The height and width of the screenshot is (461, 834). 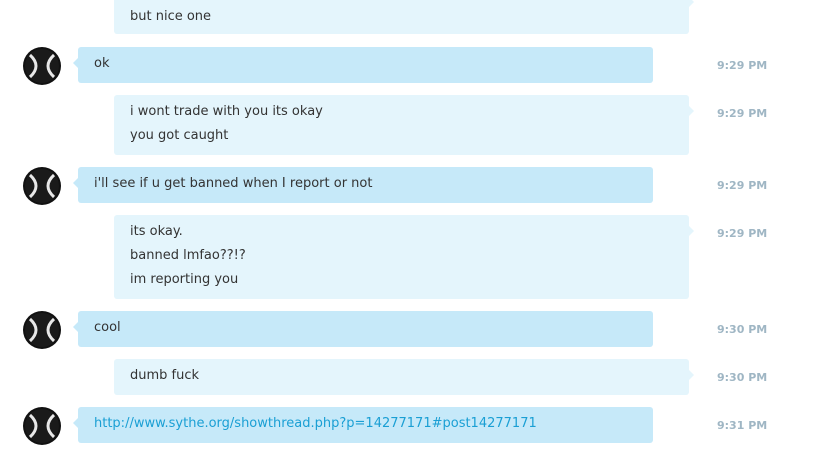 What do you see at coordinates (107, 327) in the screenshot?
I see `message-text: cool` at bounding box center [107, 327].